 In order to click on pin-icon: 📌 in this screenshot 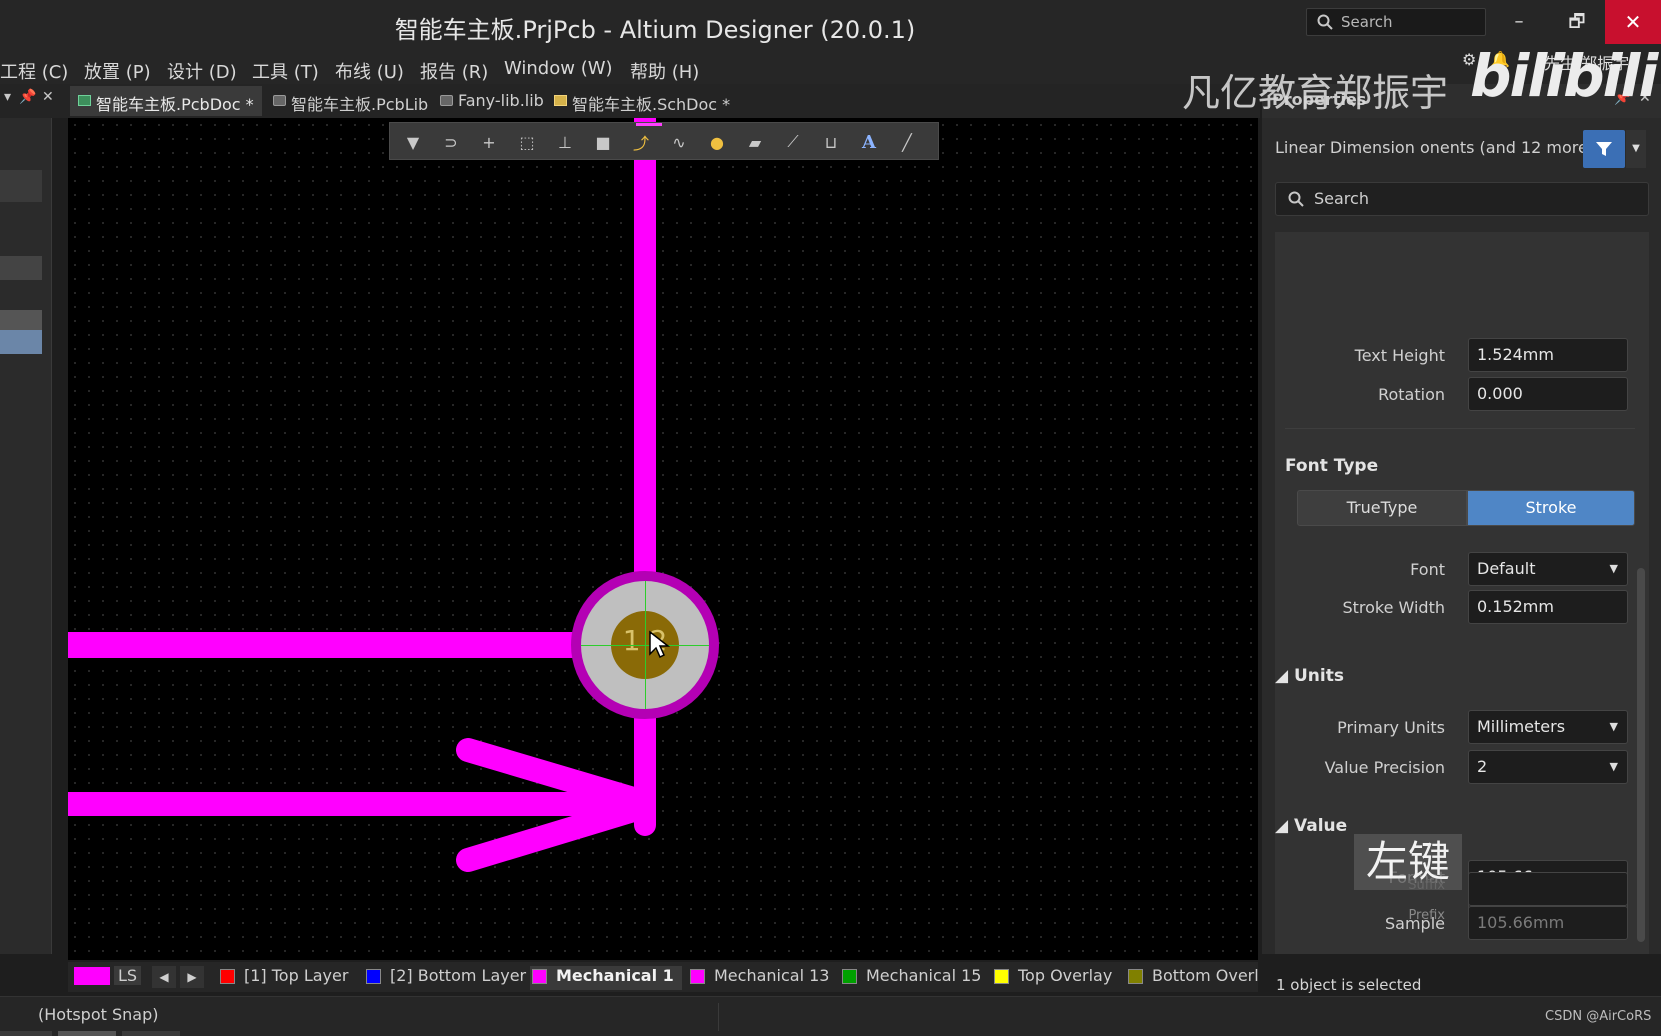, I will do `click(27, 97)`.